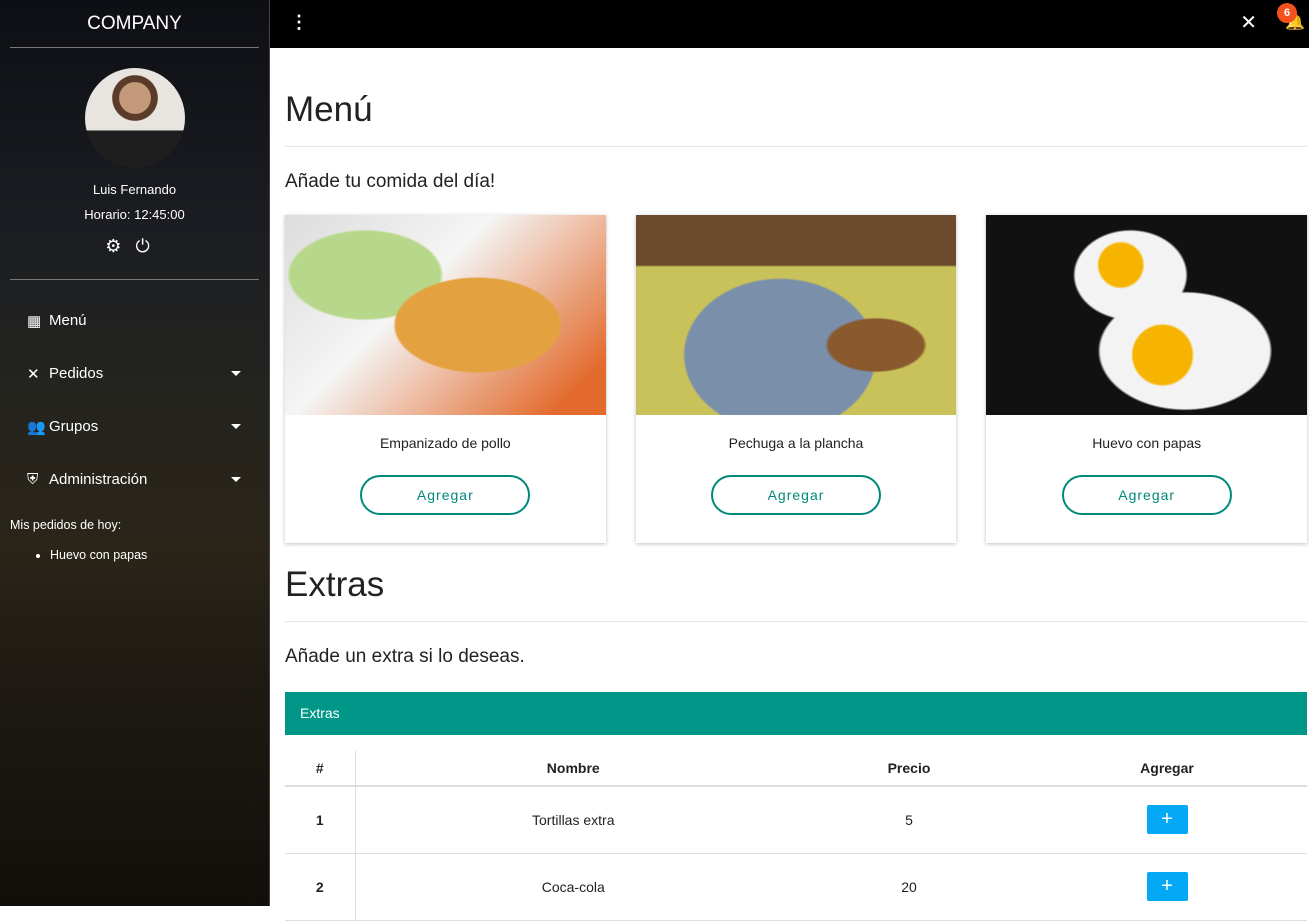 The image size is (1309, 921). What do you see at coordinates (909, 769) in the screenshot?
I see `col-header: Precio` at bounding box center [909, 769].